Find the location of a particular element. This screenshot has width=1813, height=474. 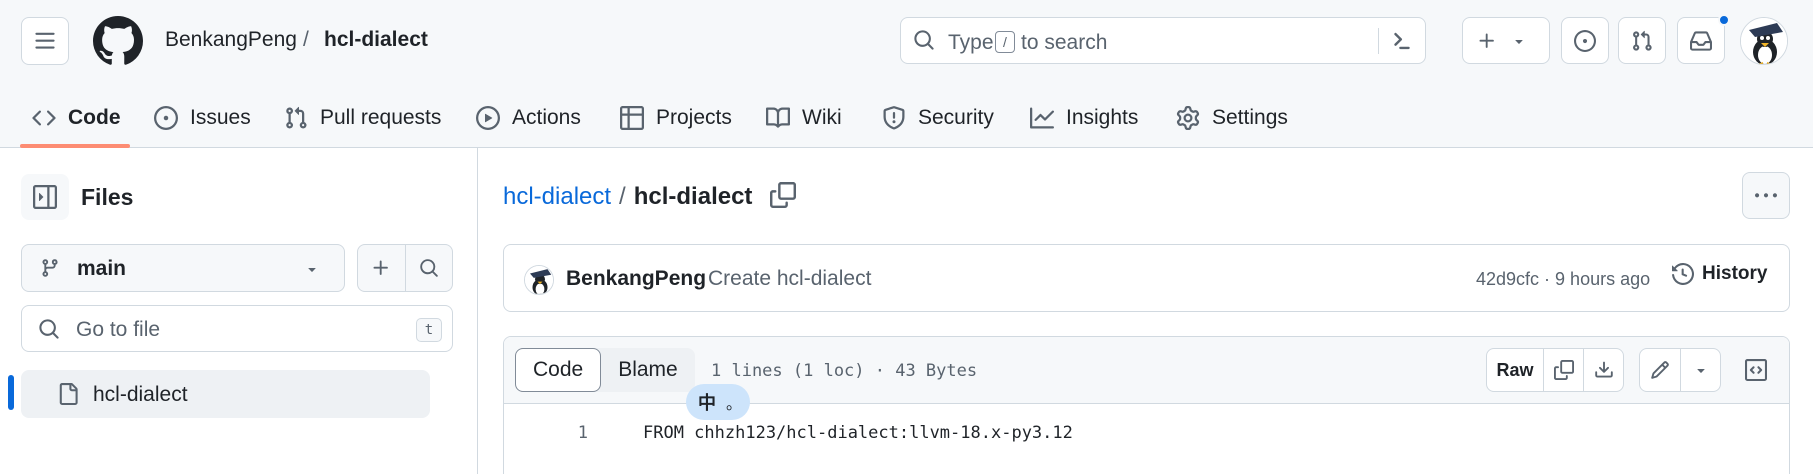

go-to-file-placeholder: Go to file is located at coordinates (118, 329).